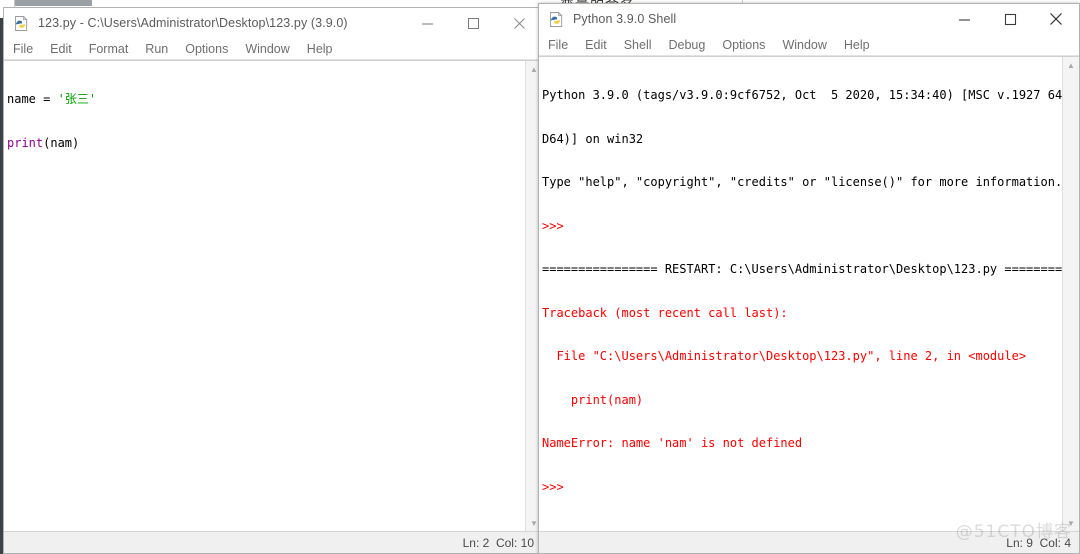 This screenshot has height=554, width=1080. I want to click on code-string-literal: '张三', so click(77, 99).